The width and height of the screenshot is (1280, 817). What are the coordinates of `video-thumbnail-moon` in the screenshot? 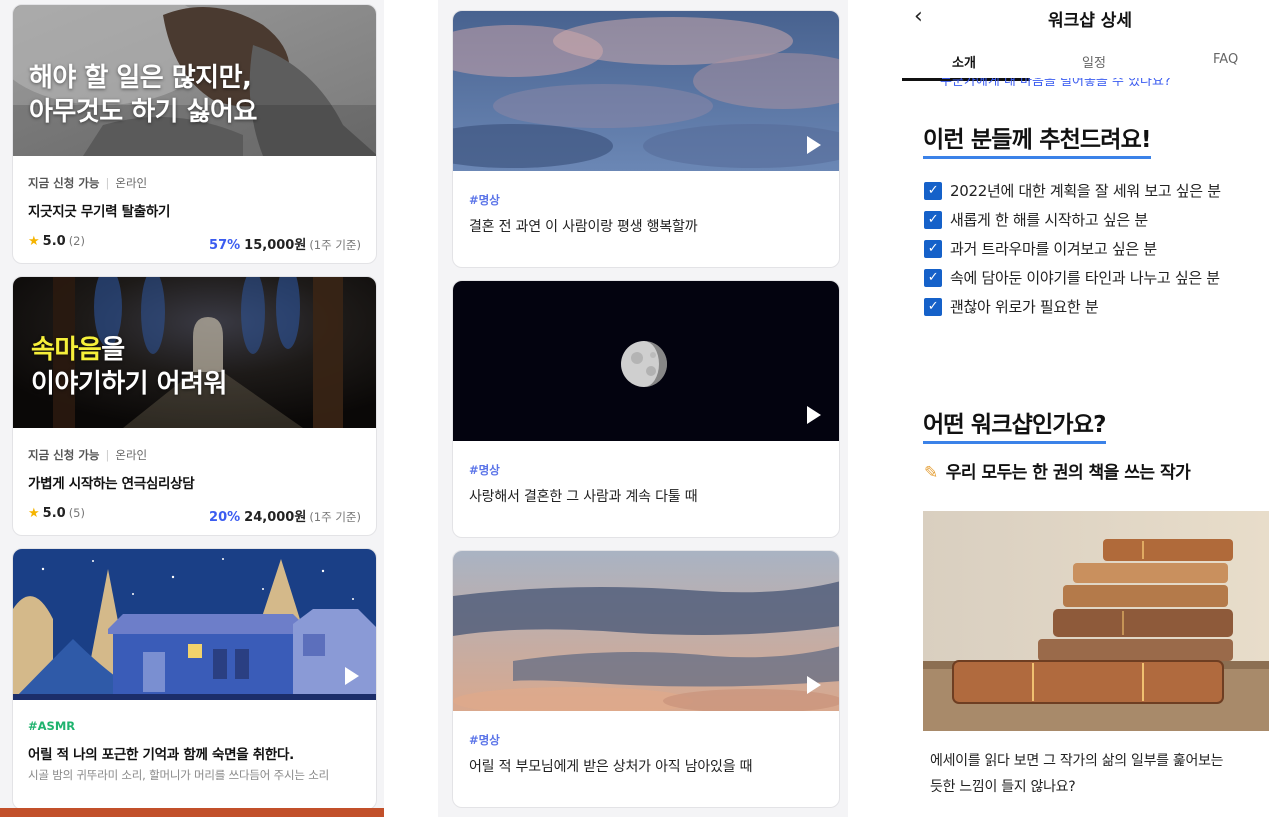 It's located at (646, 361).